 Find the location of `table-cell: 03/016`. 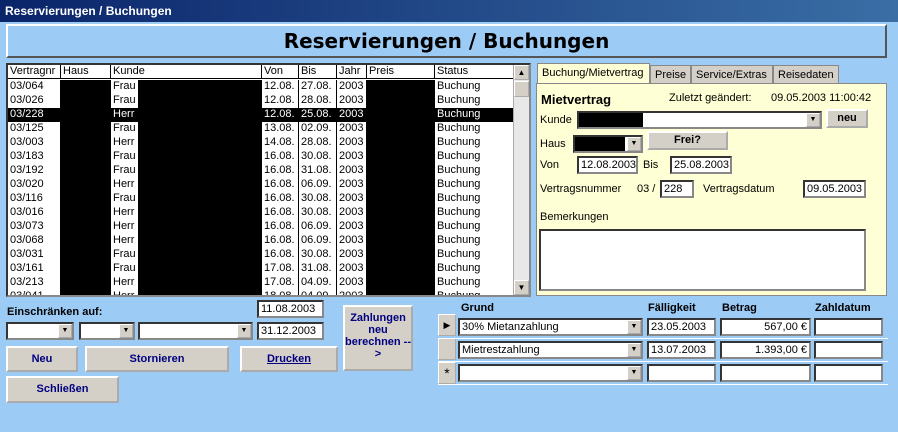

table-cell: 03/016 is located at coordinates (34, 213).